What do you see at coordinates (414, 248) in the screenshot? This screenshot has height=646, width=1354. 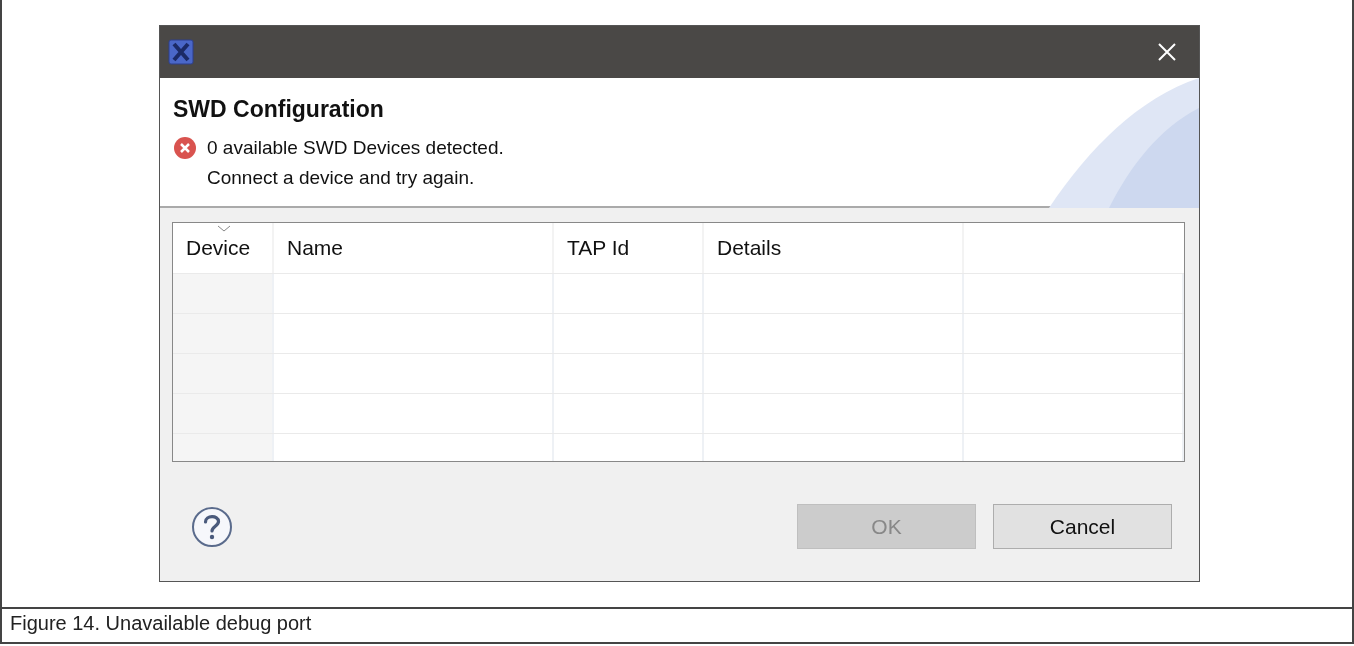 I see `column-header: Name` at bounding box center [414, 248].